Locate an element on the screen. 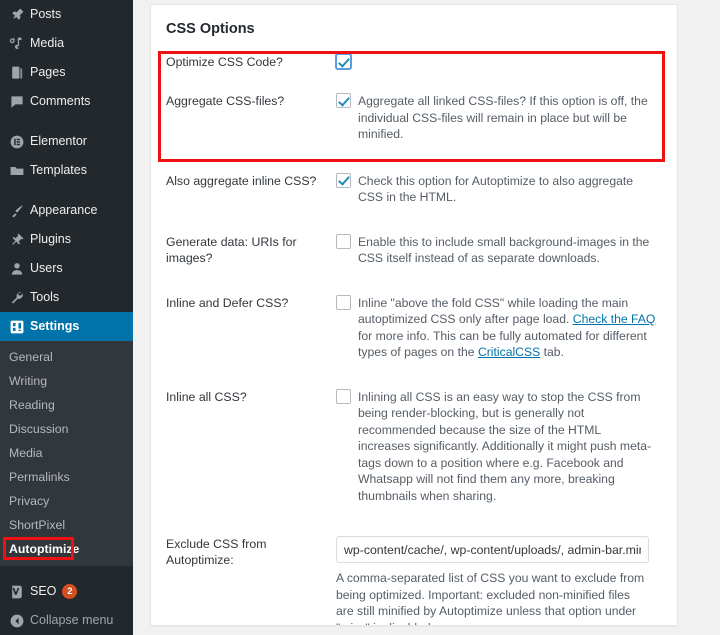 The height and width of the screenshot is (635, 720). sidebar-item-label: Comments is located at coordinates (60, 101).